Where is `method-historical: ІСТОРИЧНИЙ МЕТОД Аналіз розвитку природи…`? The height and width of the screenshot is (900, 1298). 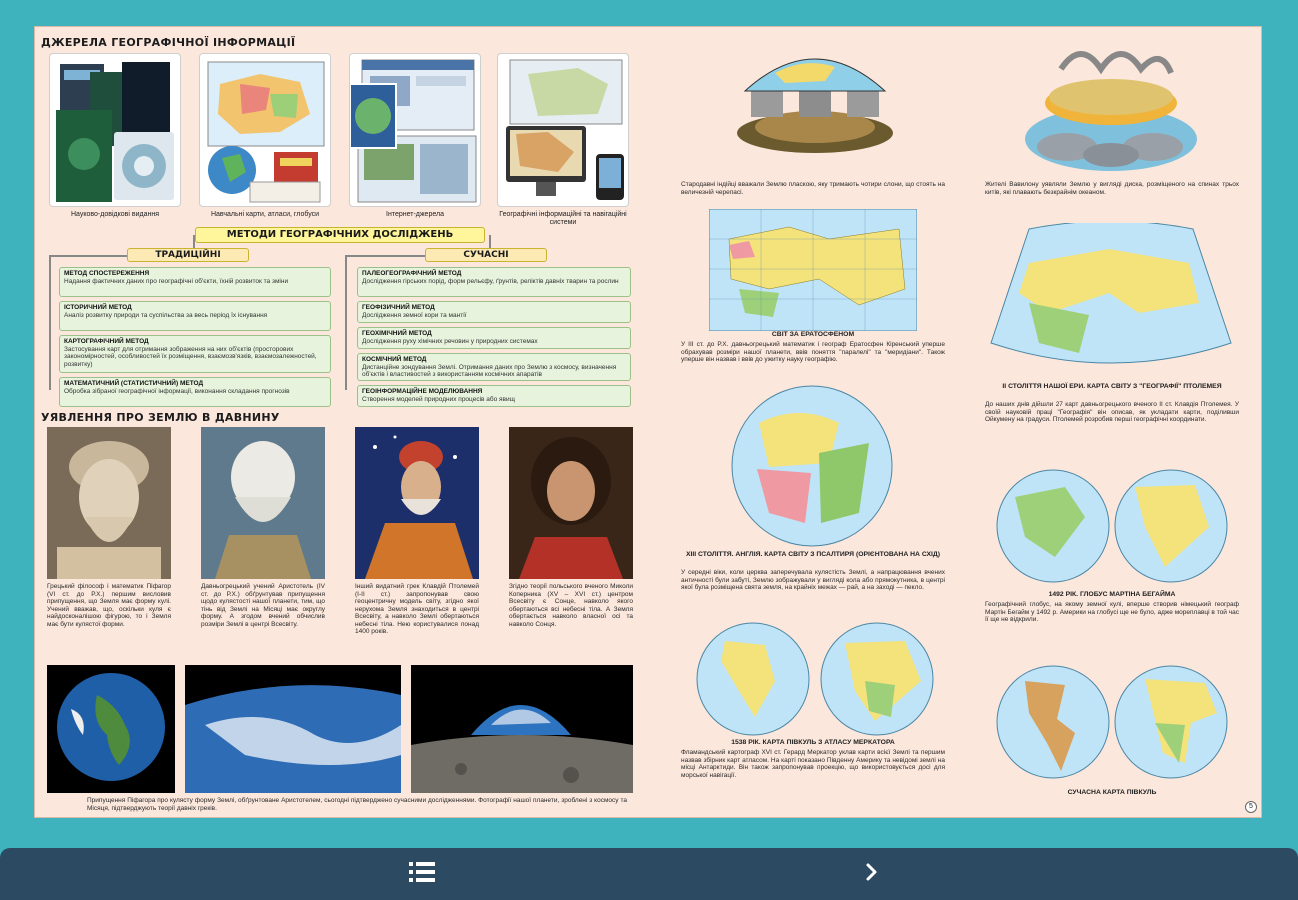
method-historical: ІСТОРИЧНИЙ МЕТОД Аналіз розвитку природи… is located at coordinates (195, 316).